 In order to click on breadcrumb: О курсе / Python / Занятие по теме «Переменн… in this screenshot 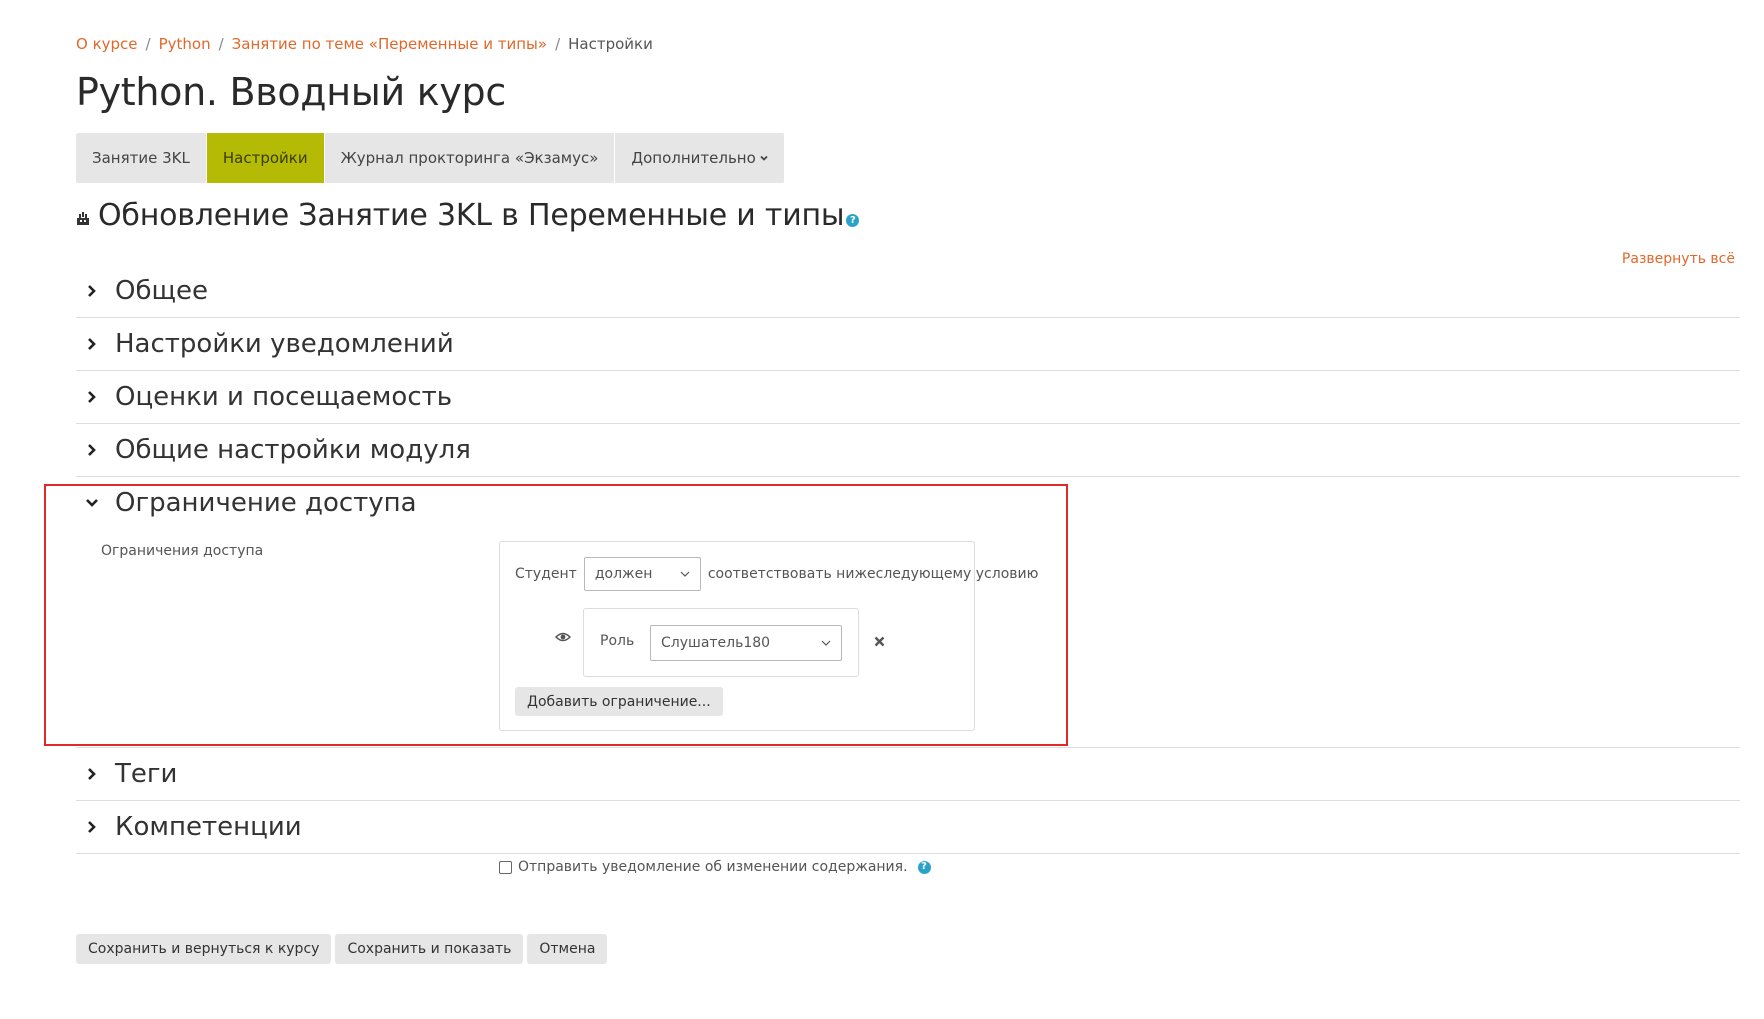, I will do `click(364, 44)`.